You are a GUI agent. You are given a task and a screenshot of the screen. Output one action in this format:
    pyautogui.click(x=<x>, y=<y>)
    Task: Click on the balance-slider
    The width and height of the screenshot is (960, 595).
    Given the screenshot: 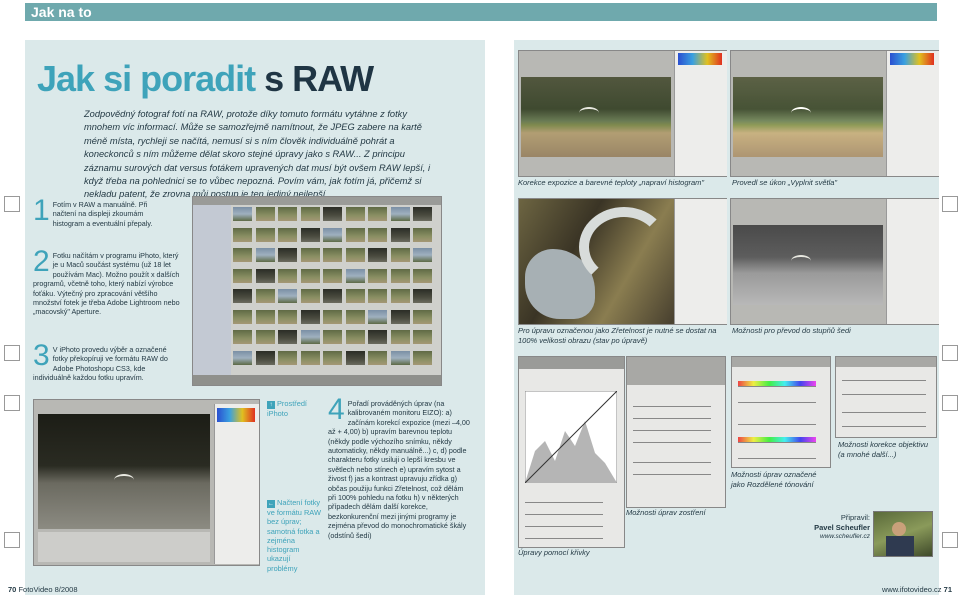 What is the action you would take?
    pyautogui.click(x=777, y=422)
    